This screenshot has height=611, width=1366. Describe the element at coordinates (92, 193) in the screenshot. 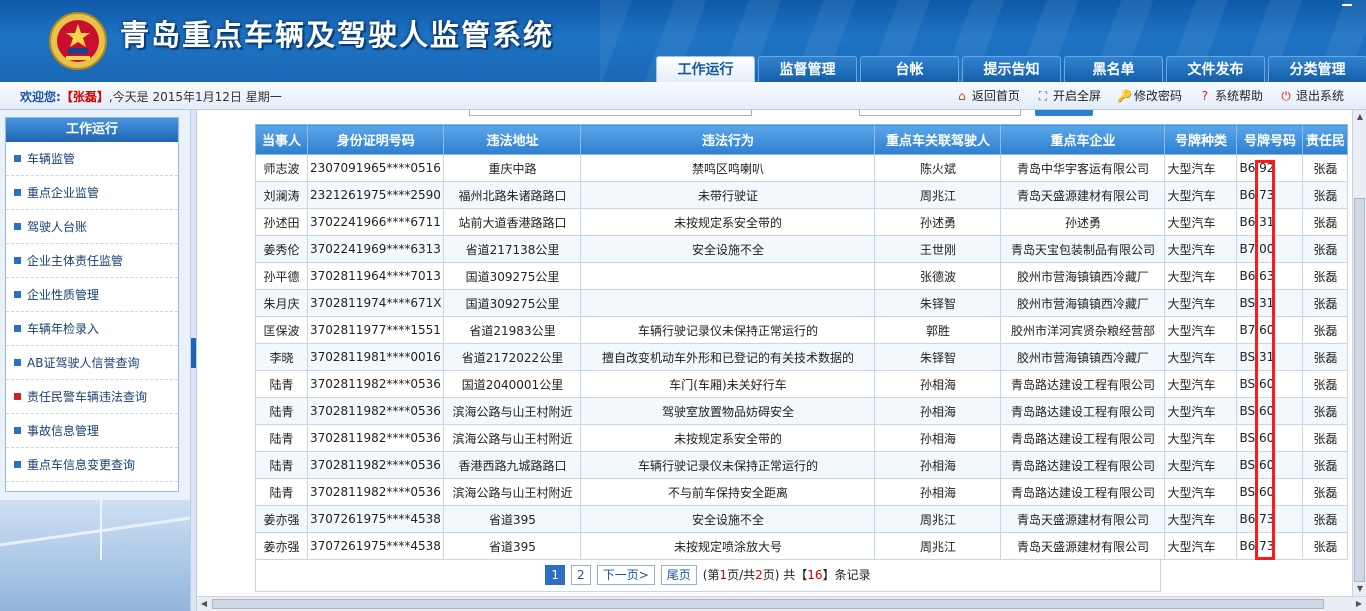

I see `sidebar-item-1: 重点企业监管` at that location.